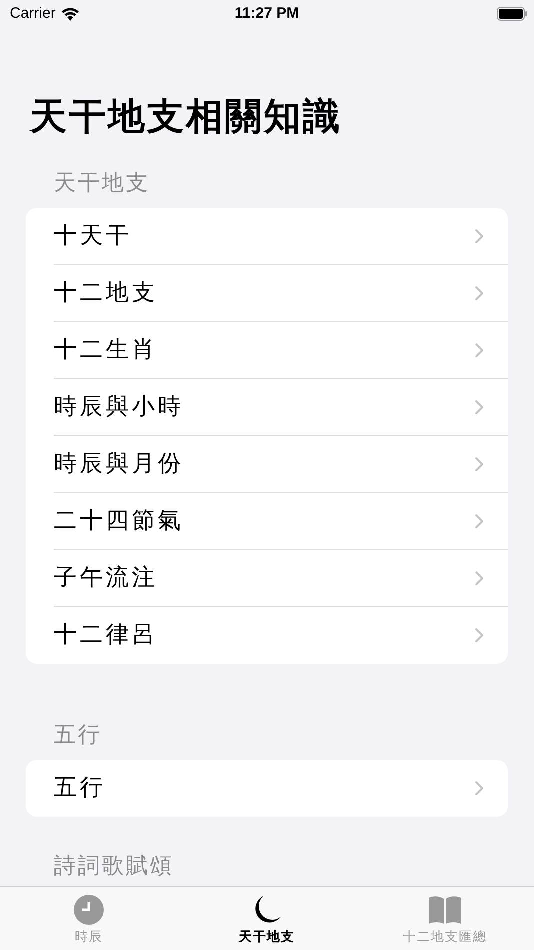 Image resolution: width=534 pixels, height=950 pixels. Describe the element at coordinates (281, 521) in the screenshot. I see `list-row: 二十四節氣` at that location.